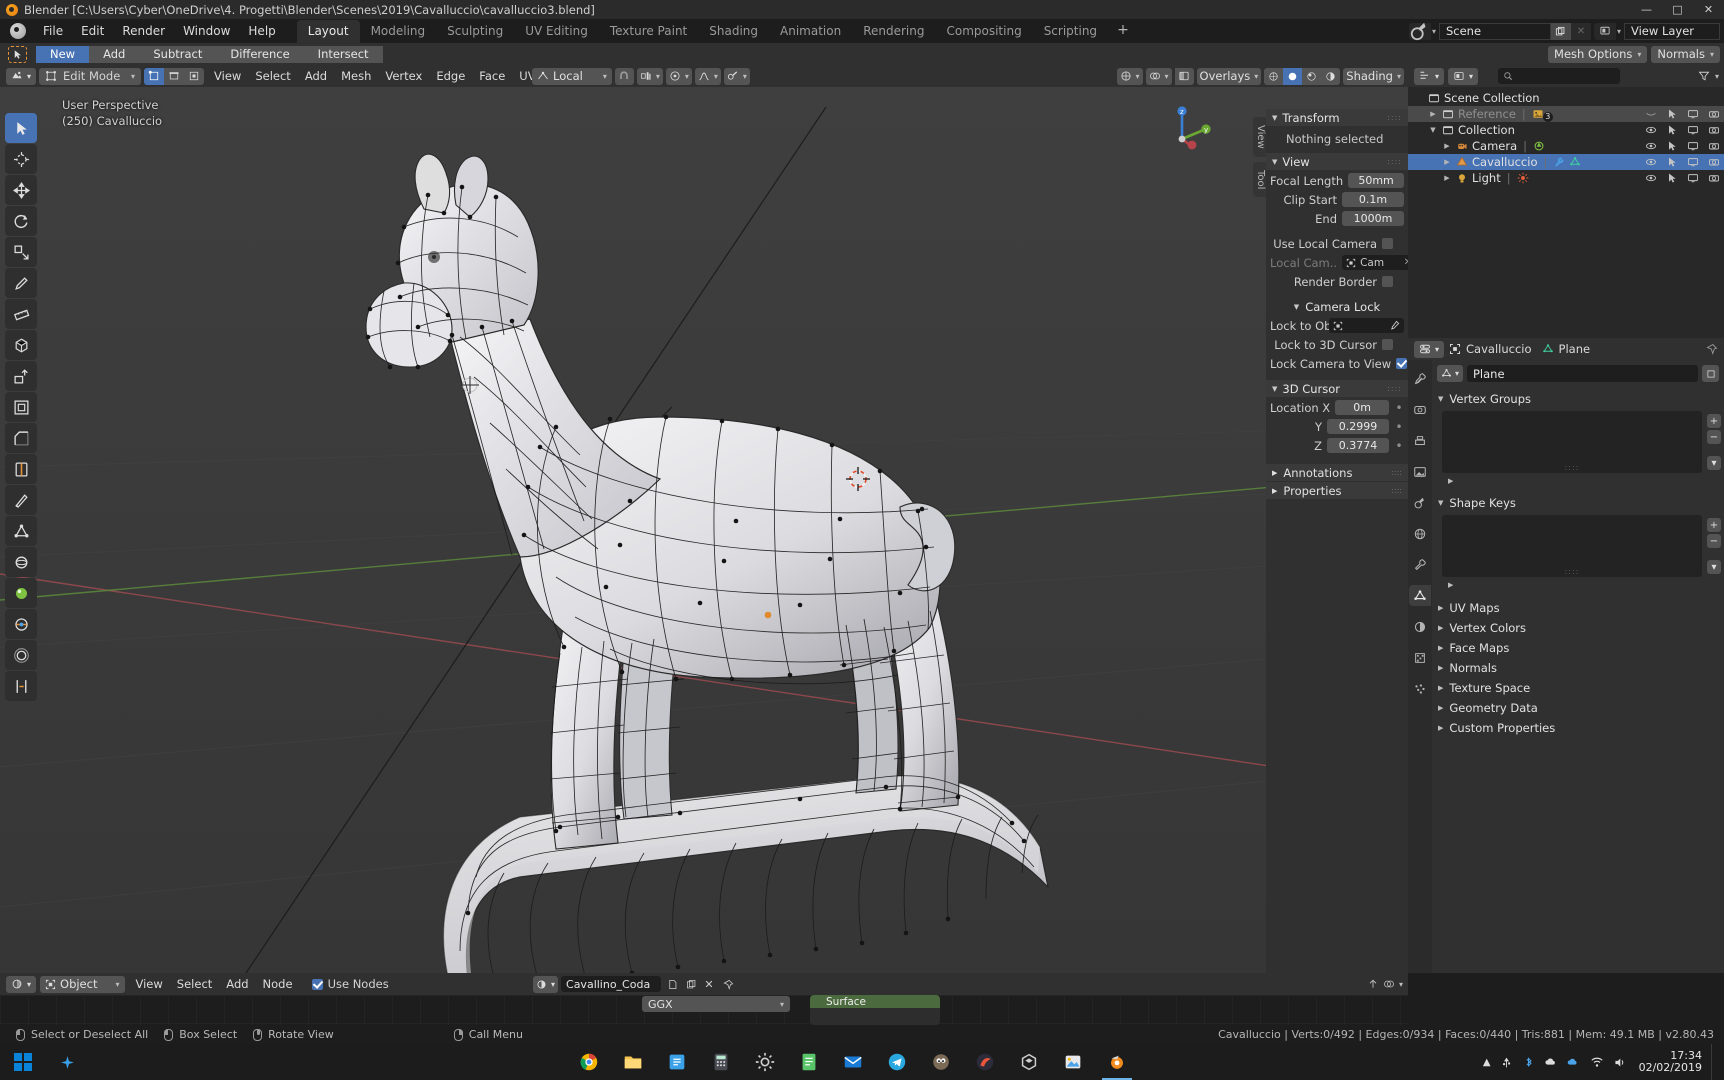 This screenshot has width=1724, height=1080. What do you see at coordinates (1429, 76) in the screenshot?
I see `outliner-editor-type-icon: ▾` at bounding box center [1429, 76].